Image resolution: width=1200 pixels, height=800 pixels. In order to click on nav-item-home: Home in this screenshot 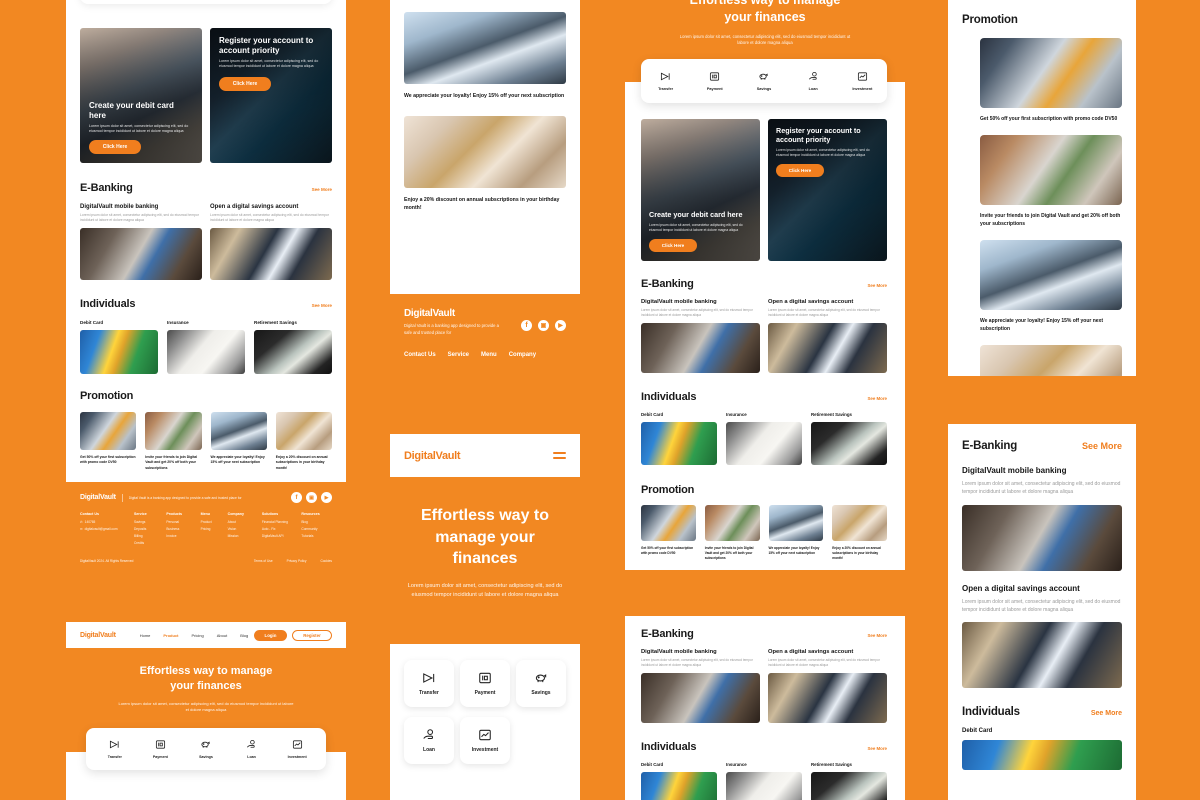, I will do `click(145, 635)`.